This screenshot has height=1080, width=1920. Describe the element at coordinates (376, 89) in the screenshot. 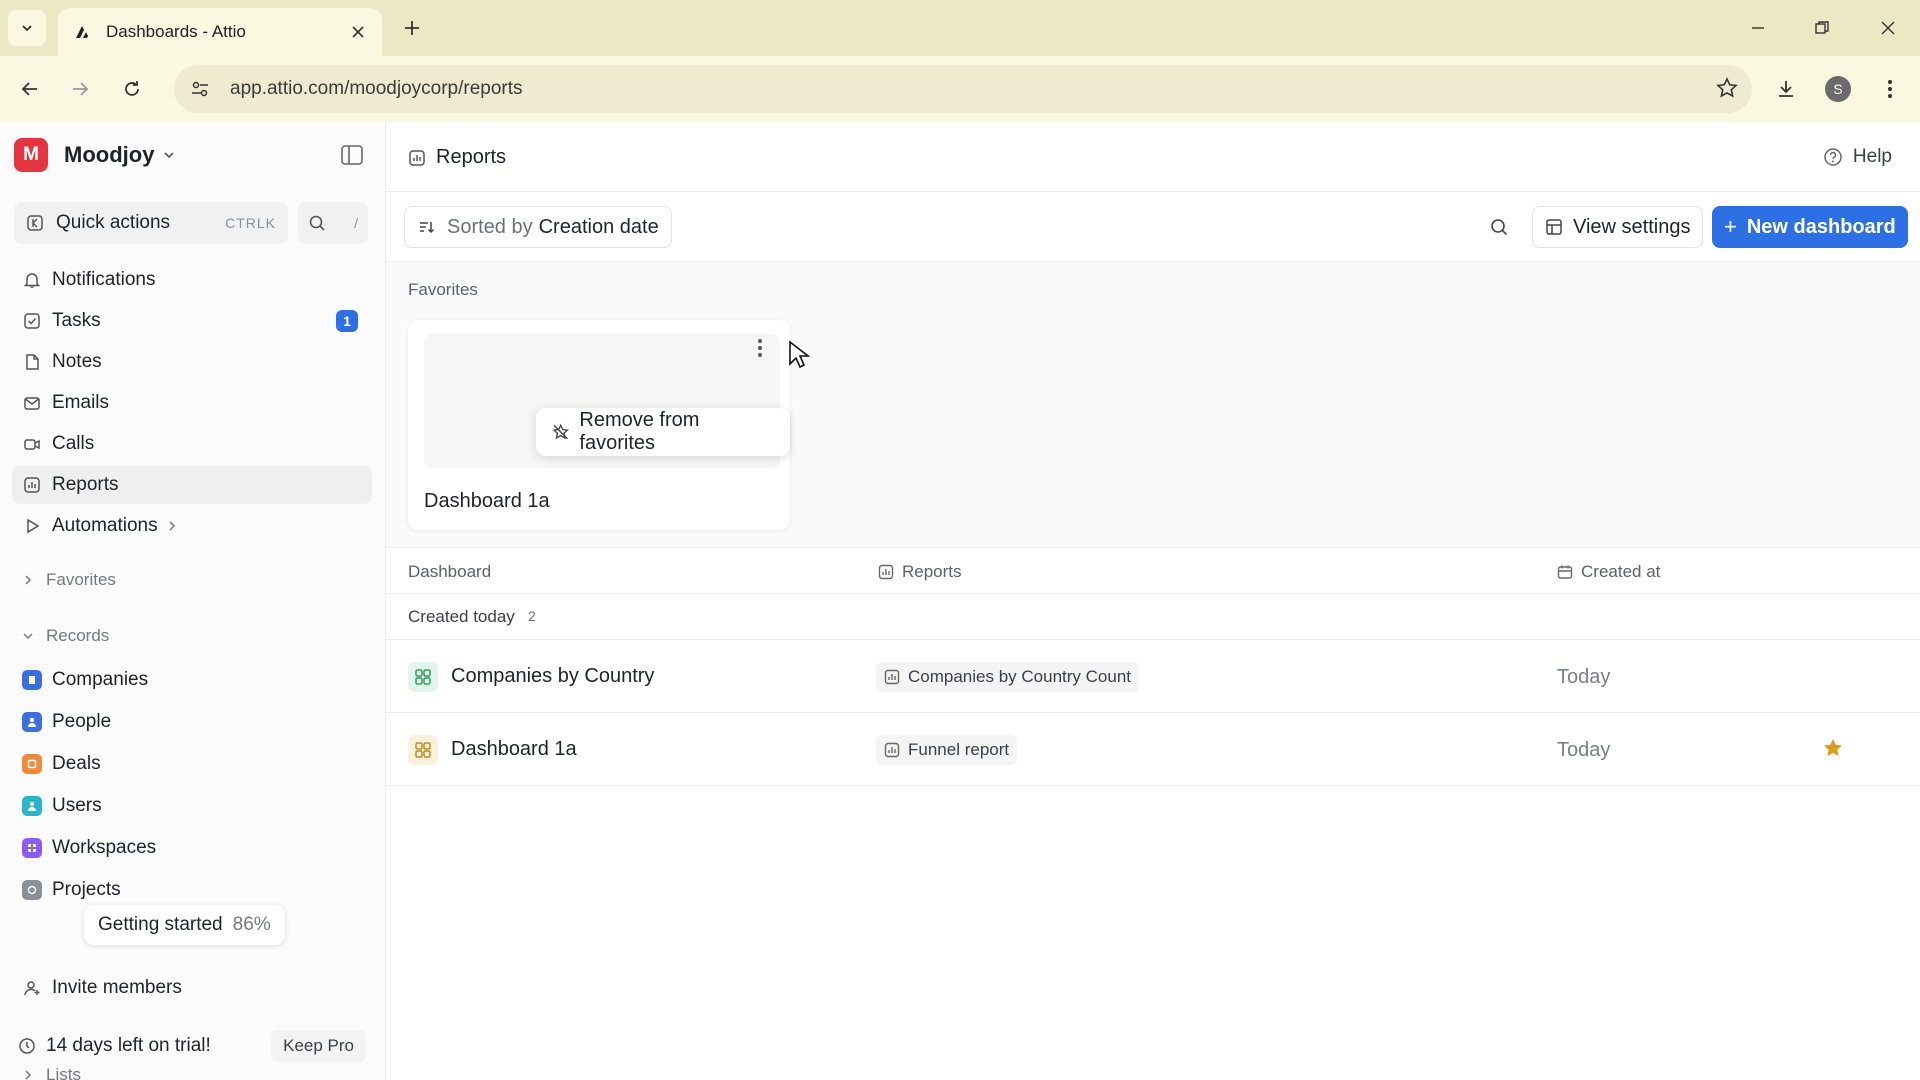

I see `url-text: app.attio.com/moodjoycorp/reports` at that location.